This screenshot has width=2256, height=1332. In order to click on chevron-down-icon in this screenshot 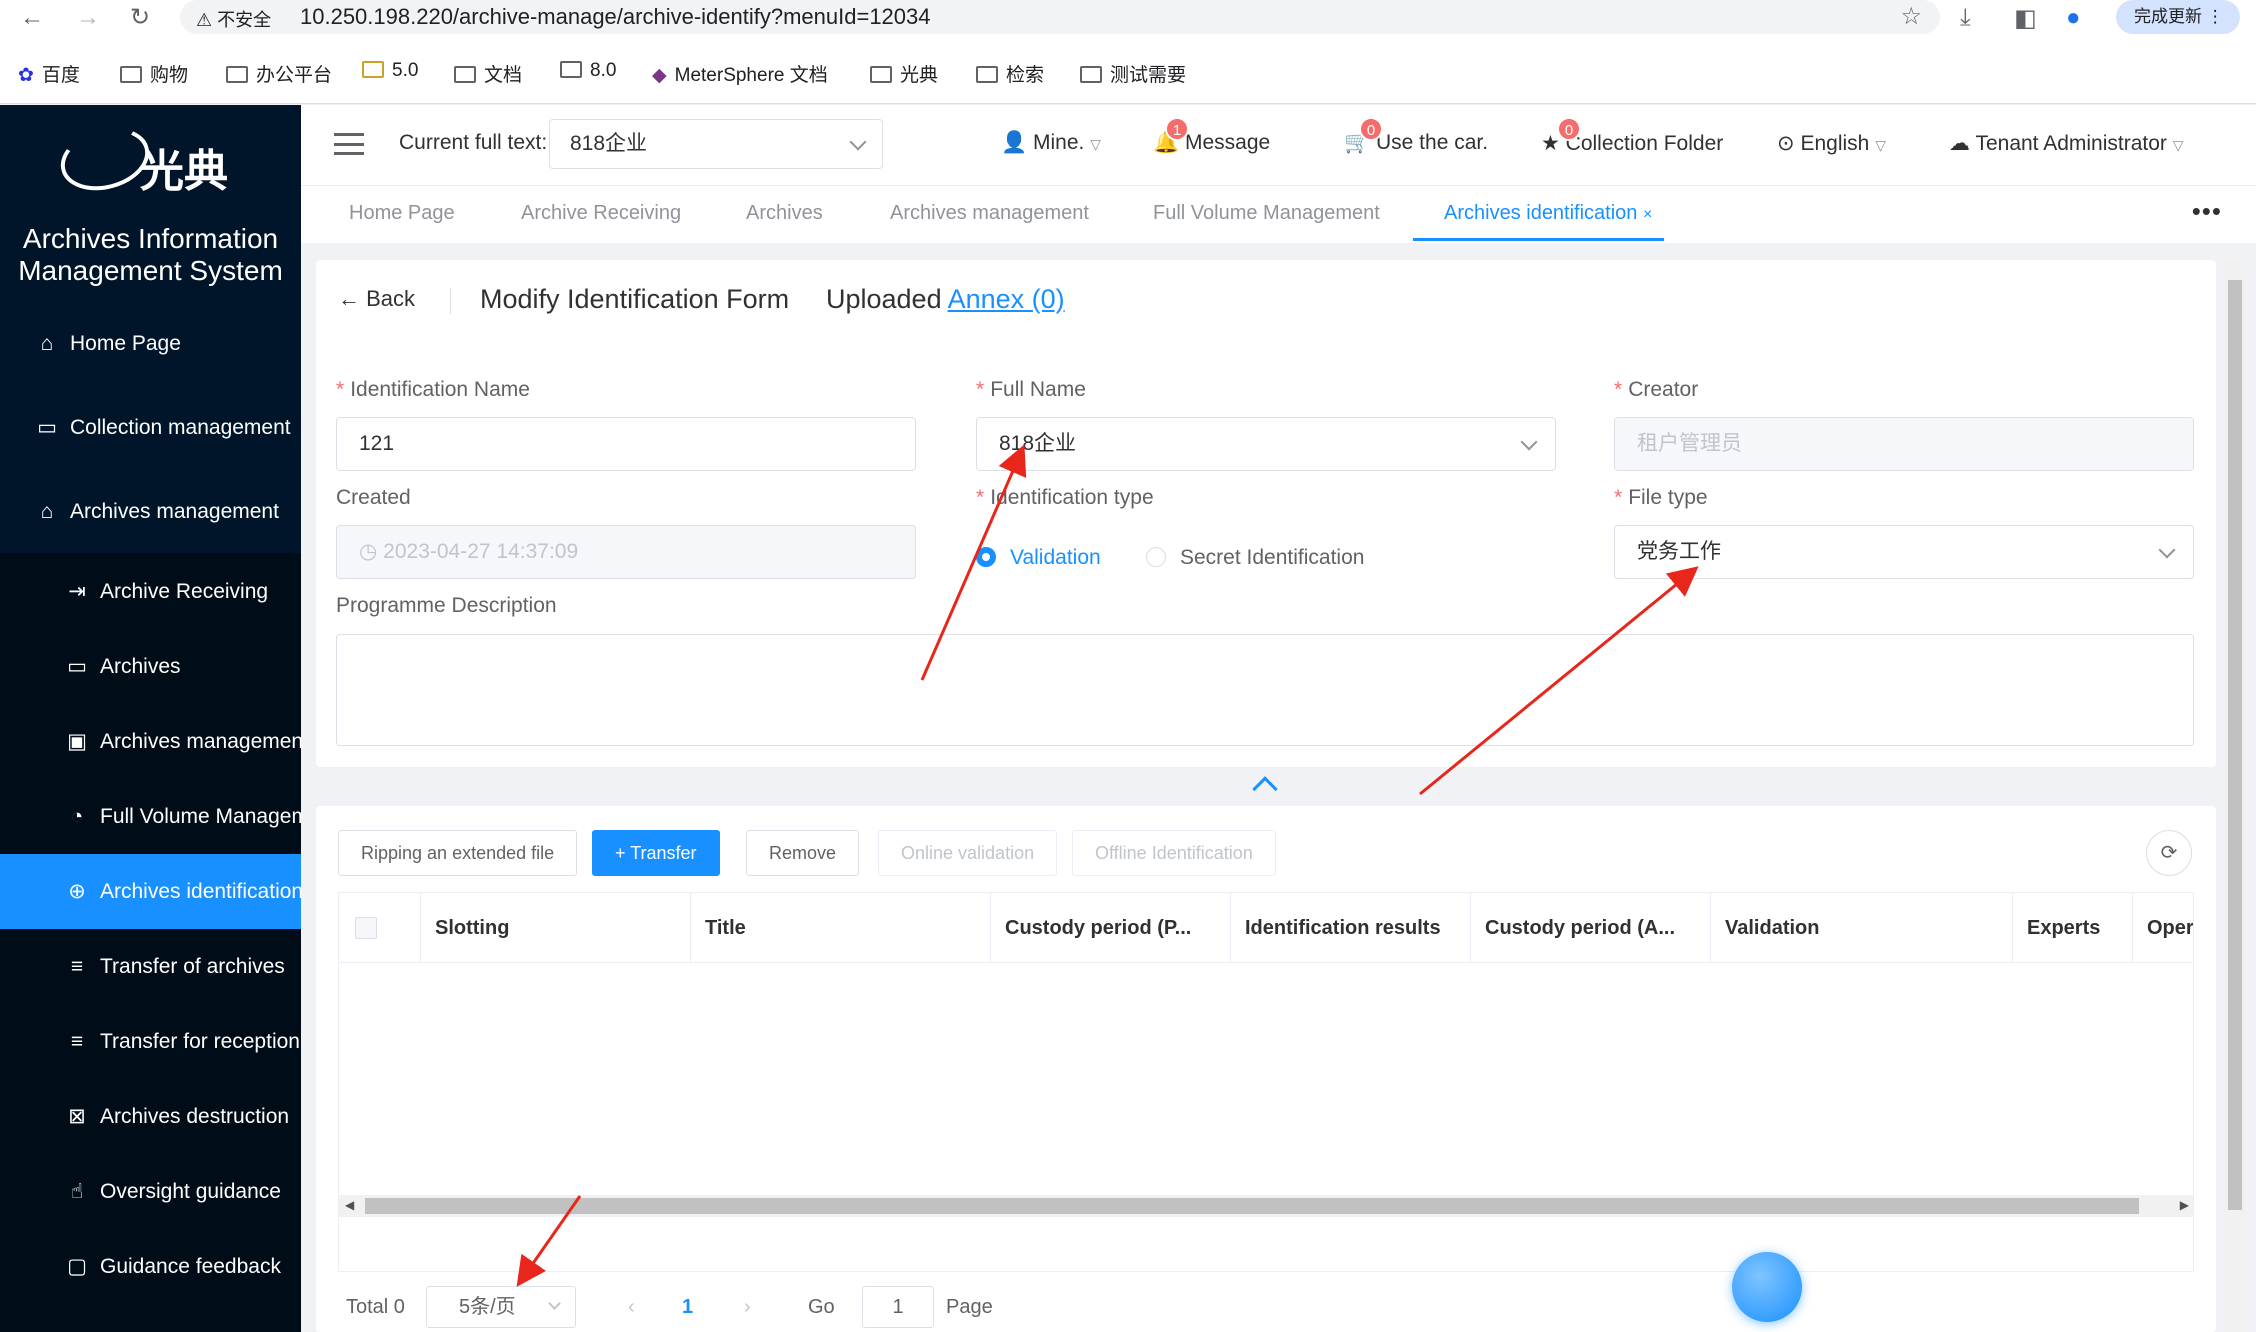, I will do `click(1529, 442)`.